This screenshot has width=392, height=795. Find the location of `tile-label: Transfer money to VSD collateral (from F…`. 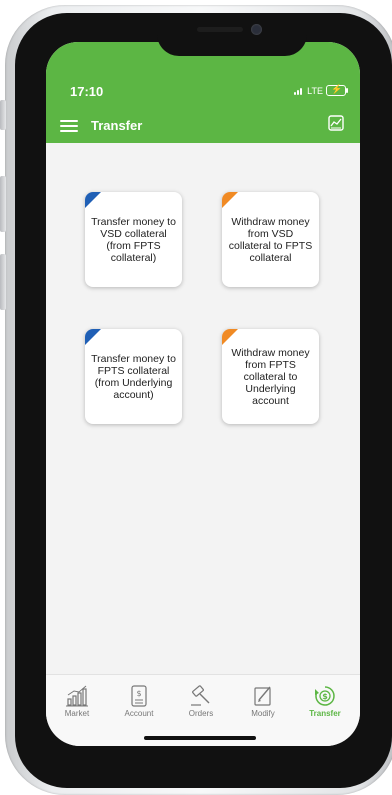

tile-label: Transfer money to VSD collateral (from F… is located at coordinates (133, 239).